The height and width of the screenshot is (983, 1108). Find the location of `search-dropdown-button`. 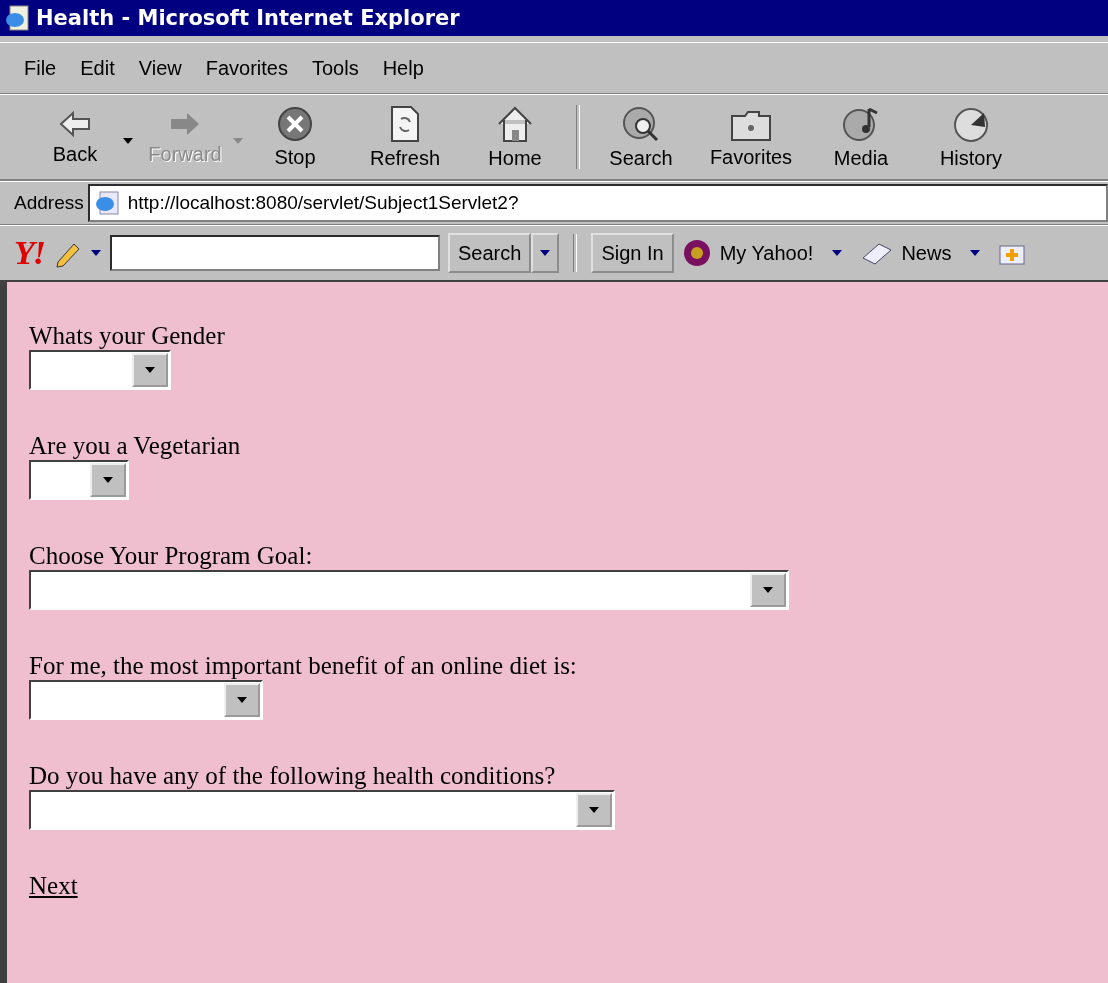

search-dropdown-button is located at coordinates (545, 253).